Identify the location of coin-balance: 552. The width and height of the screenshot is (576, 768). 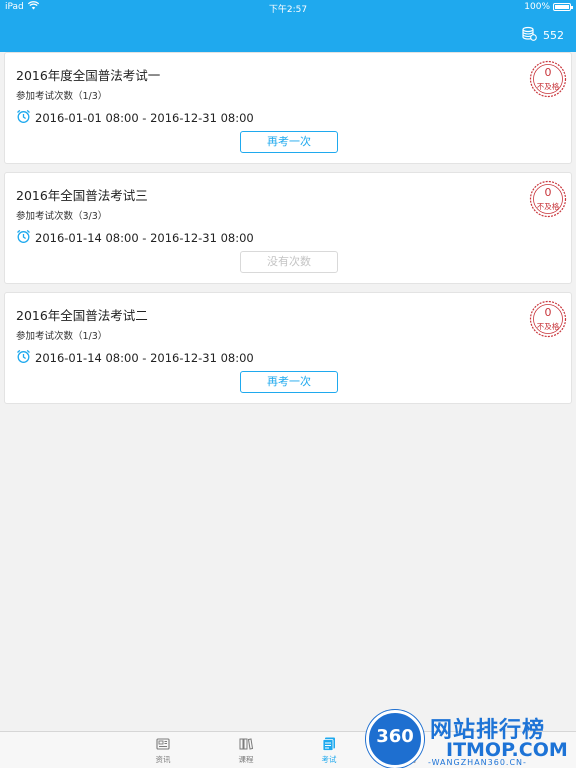
(543, 35).